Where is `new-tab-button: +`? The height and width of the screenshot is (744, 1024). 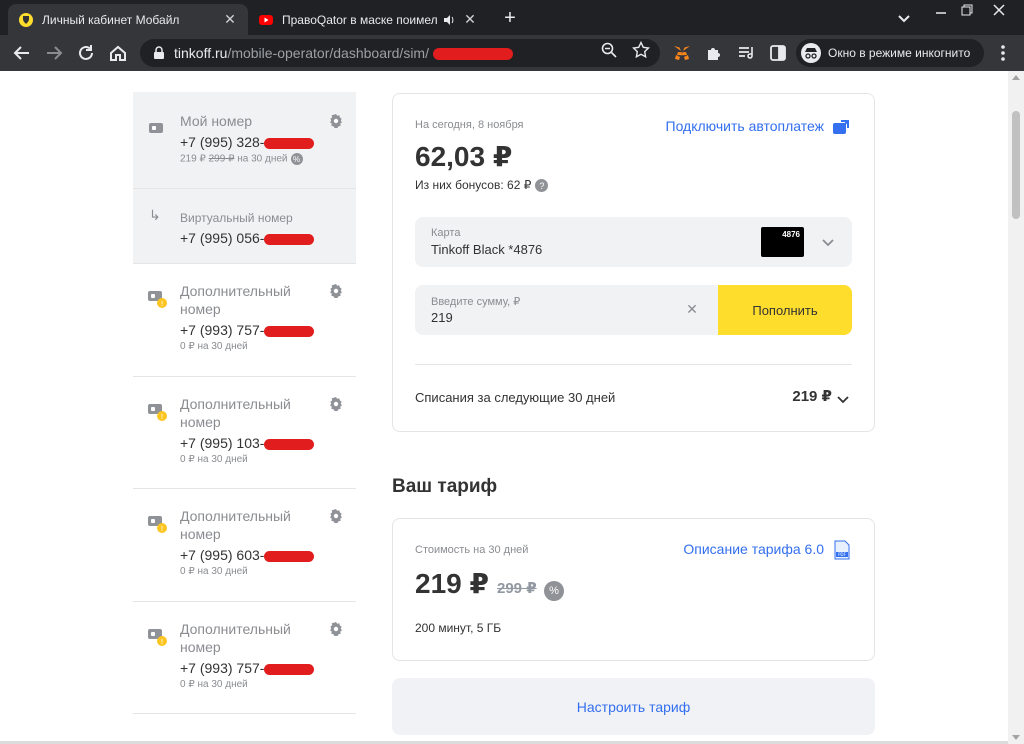 new-tab-button: + is located at coordinates (510, 18).